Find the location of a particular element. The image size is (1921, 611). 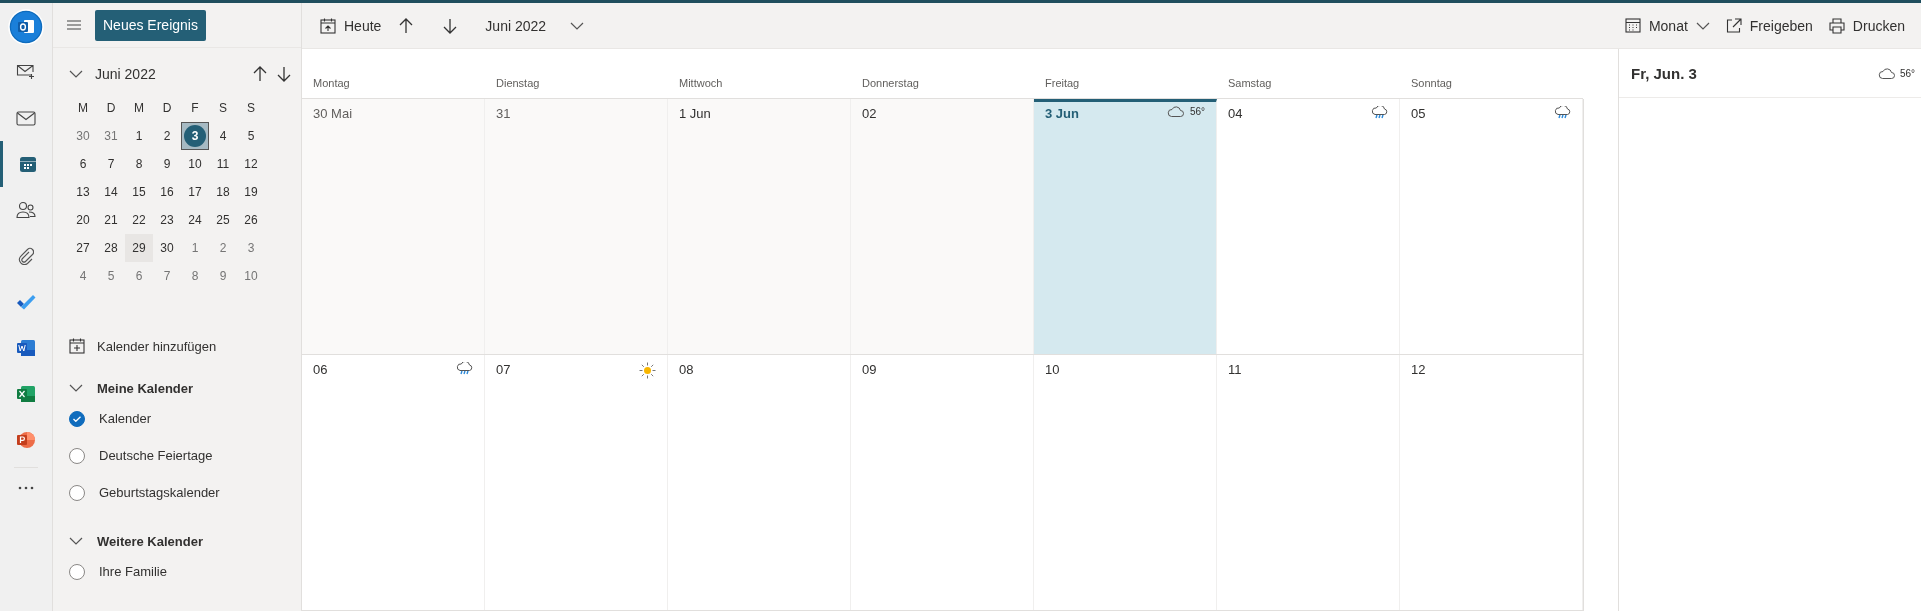

date-button: 29 is located at coordinates (139, 248).